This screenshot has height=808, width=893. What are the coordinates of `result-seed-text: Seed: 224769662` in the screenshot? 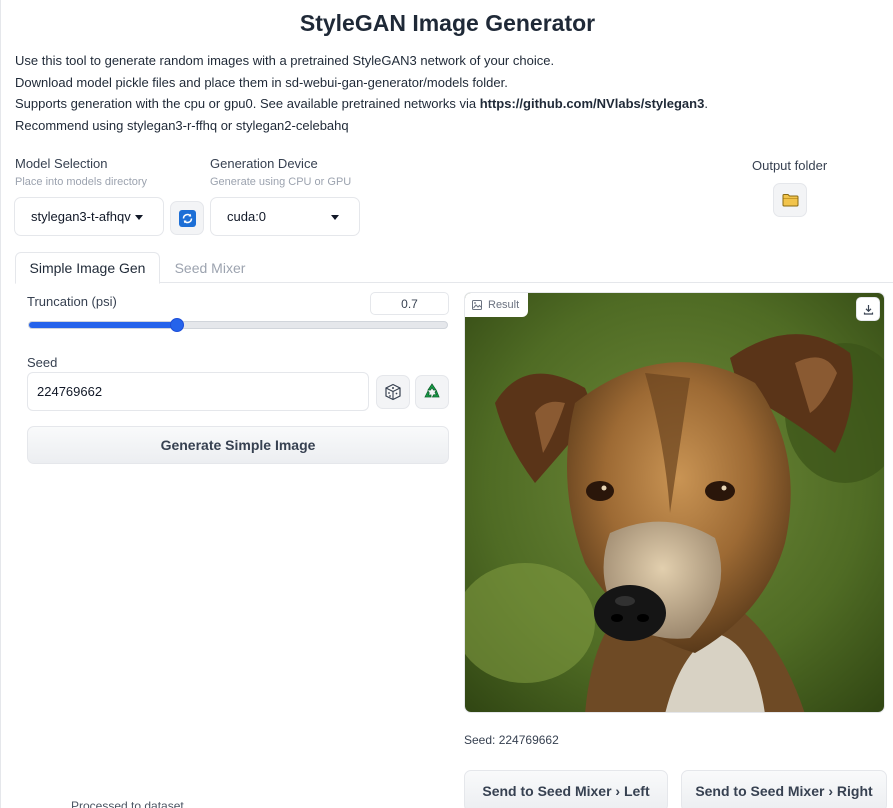 It's located at (511, 740).